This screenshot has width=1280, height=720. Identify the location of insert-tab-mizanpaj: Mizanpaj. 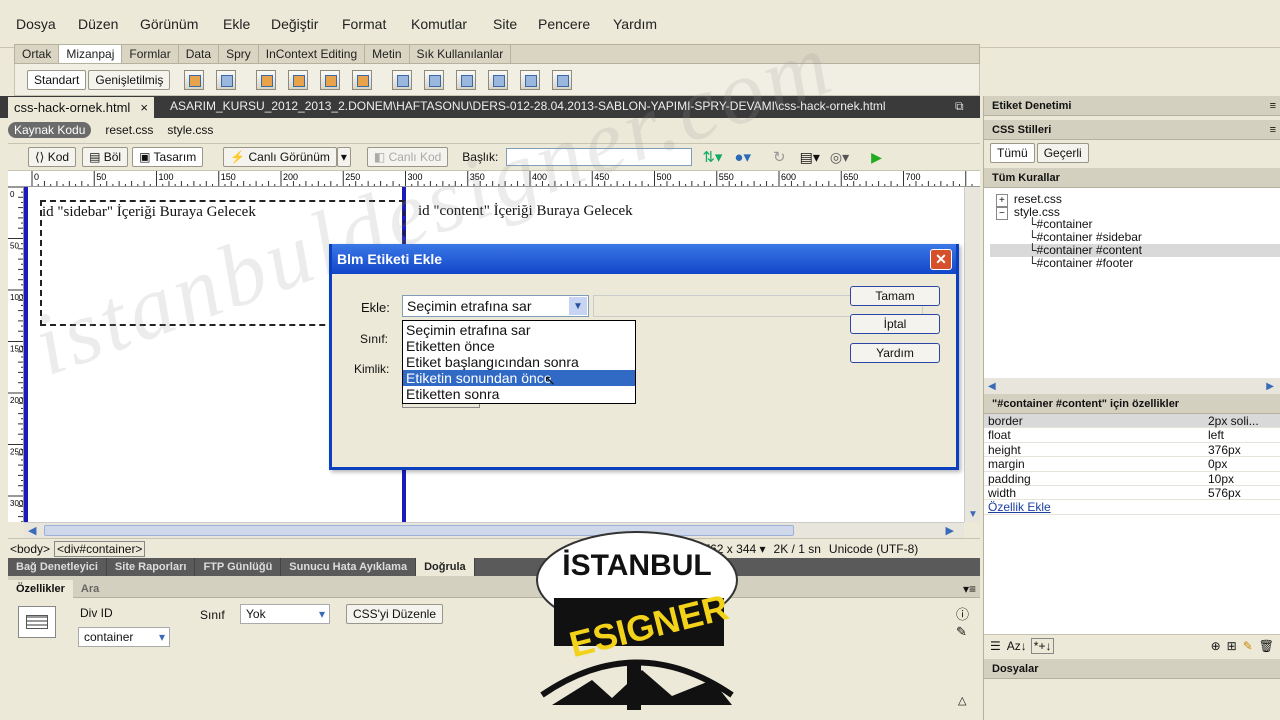
(91, 54).